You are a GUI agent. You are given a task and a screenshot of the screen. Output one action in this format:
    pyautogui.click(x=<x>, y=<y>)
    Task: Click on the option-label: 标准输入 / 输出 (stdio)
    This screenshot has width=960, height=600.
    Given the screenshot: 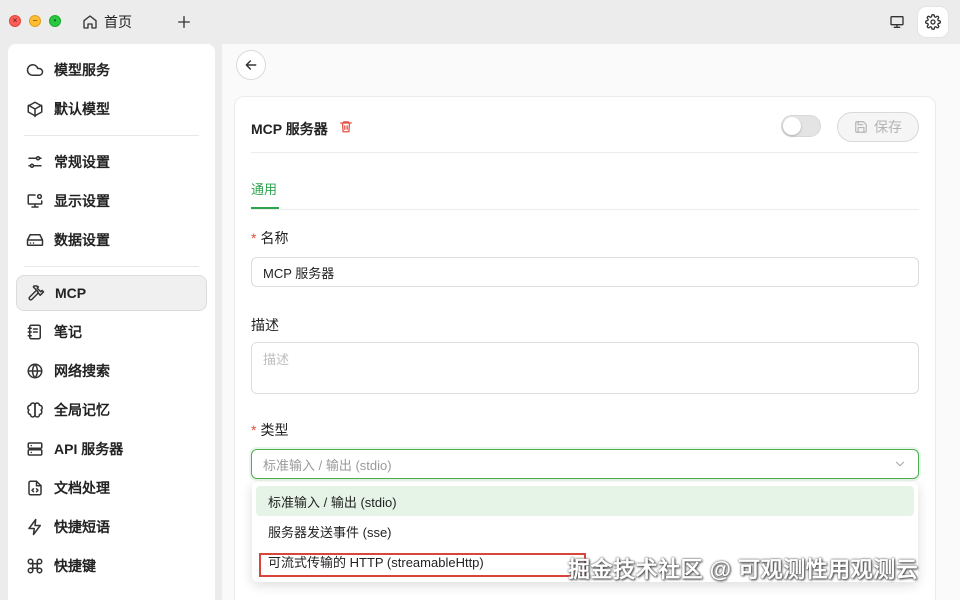 What is the action you would take?
    pyautogui.click(x=332, y=502)
    